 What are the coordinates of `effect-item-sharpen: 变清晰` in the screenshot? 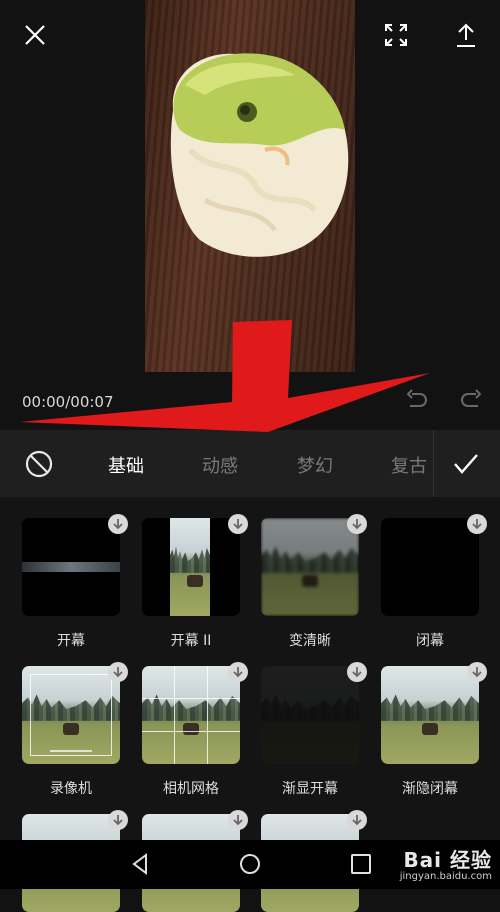 It's located at (314, 582).